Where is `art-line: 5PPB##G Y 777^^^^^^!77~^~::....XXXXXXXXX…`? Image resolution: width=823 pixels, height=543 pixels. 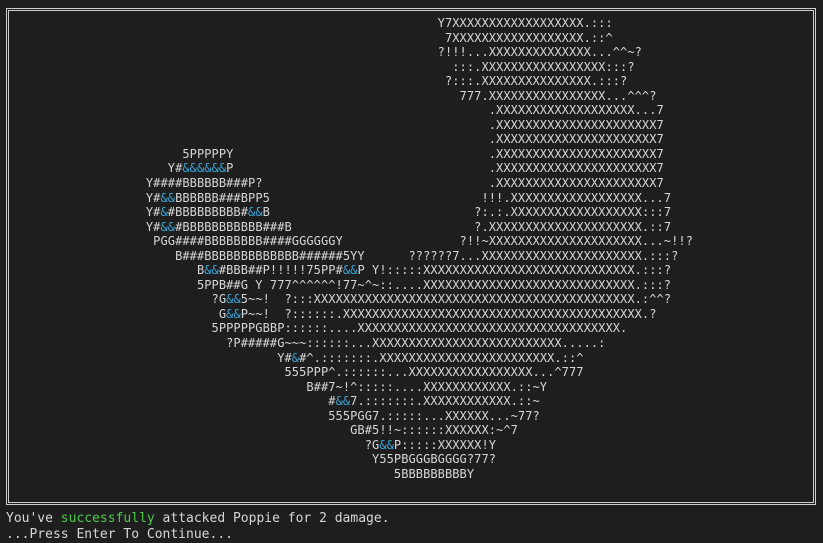 art-line: 5PPB##G Y 777^^^^^^!77~^~::....XXXXXXXXX… is located at coordinates (336, 284).